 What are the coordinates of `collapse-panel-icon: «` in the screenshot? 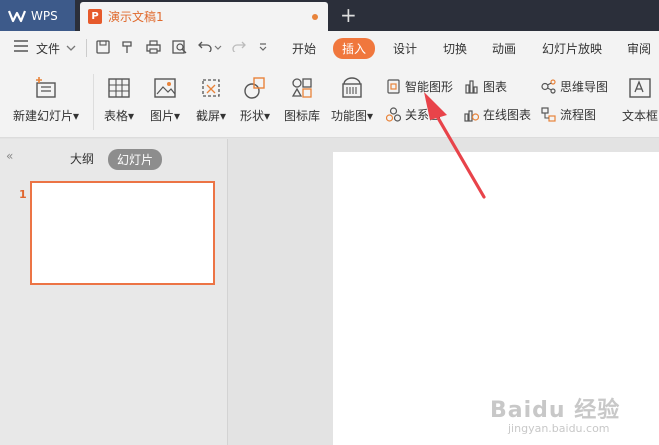 It's located at (9, 156).